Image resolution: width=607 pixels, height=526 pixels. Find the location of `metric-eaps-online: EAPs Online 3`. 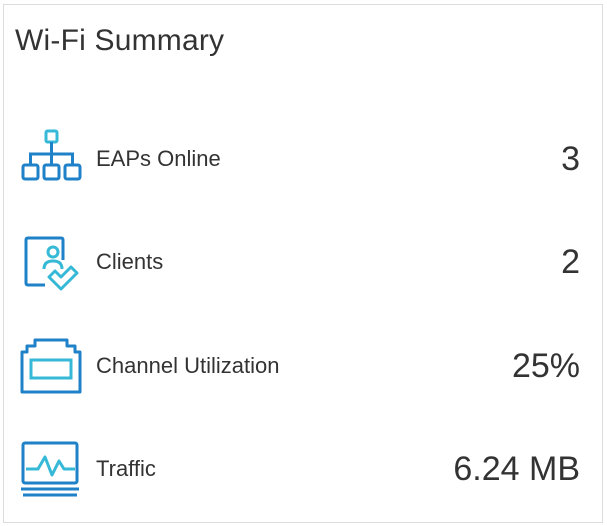

metric-eaps-online: EAPs Online 3 is located at coordinates (303, 162).